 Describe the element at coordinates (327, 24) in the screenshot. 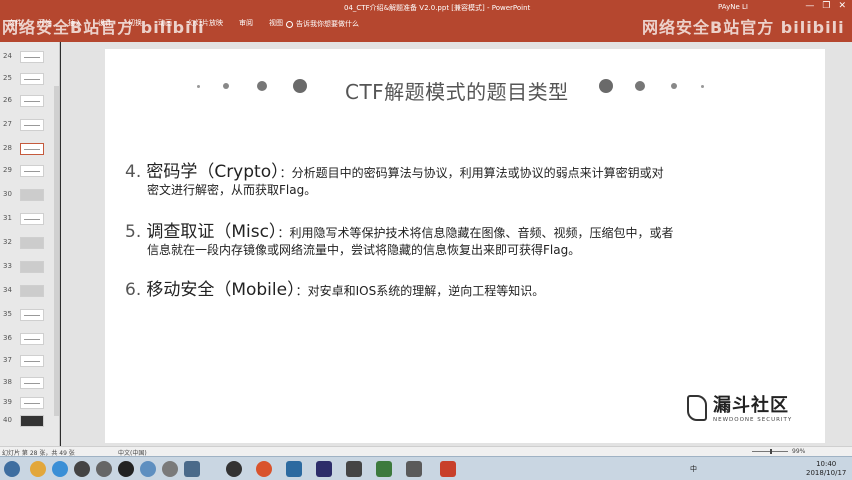

I see `tell-me-text: 告诉我你想要做什么` at that location.